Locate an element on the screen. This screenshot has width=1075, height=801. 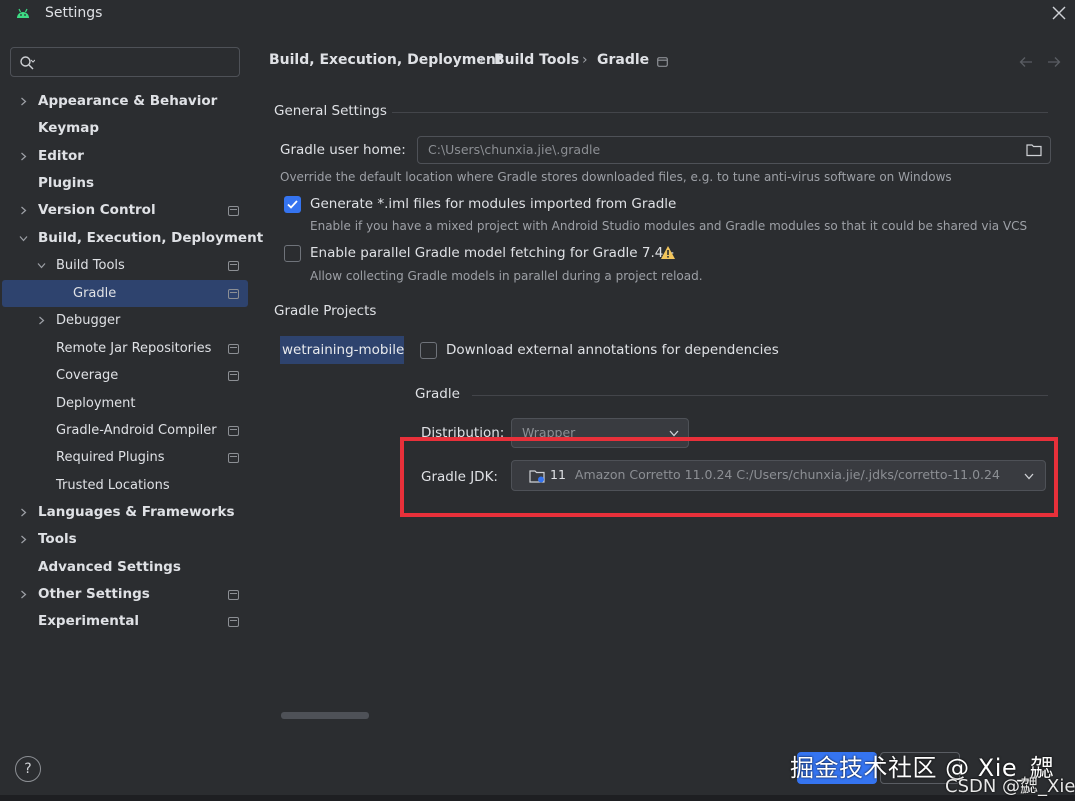
sidebar-item-required-plugins: Required Plugins is located at coordinates (125, 457).